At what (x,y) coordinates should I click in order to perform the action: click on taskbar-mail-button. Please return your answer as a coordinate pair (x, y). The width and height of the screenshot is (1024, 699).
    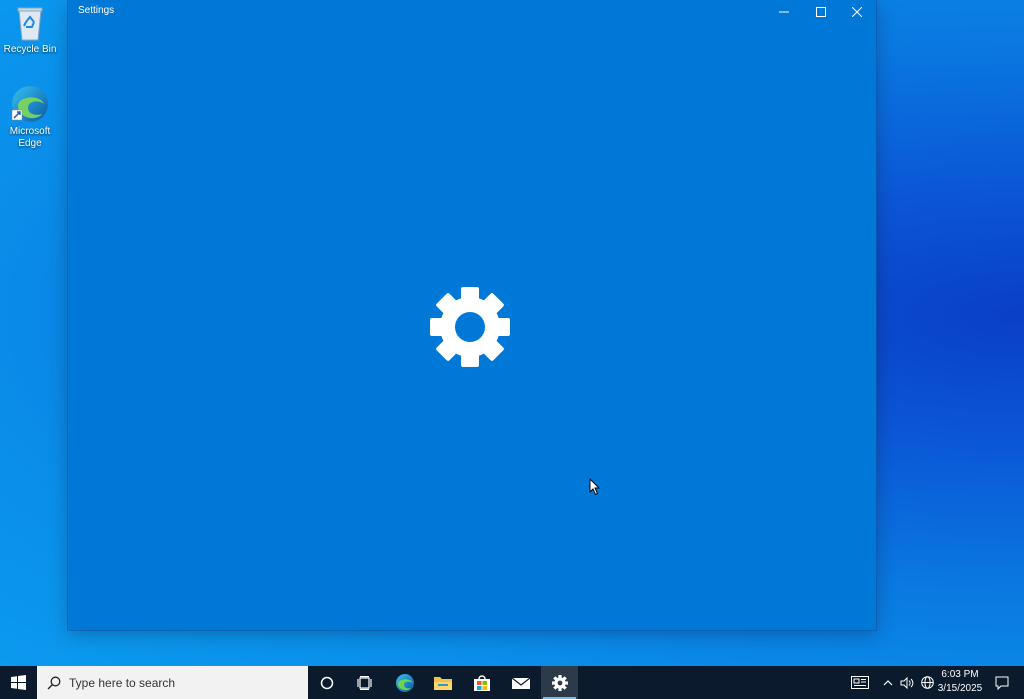
    Looking at the image, I should click on (521, 682).